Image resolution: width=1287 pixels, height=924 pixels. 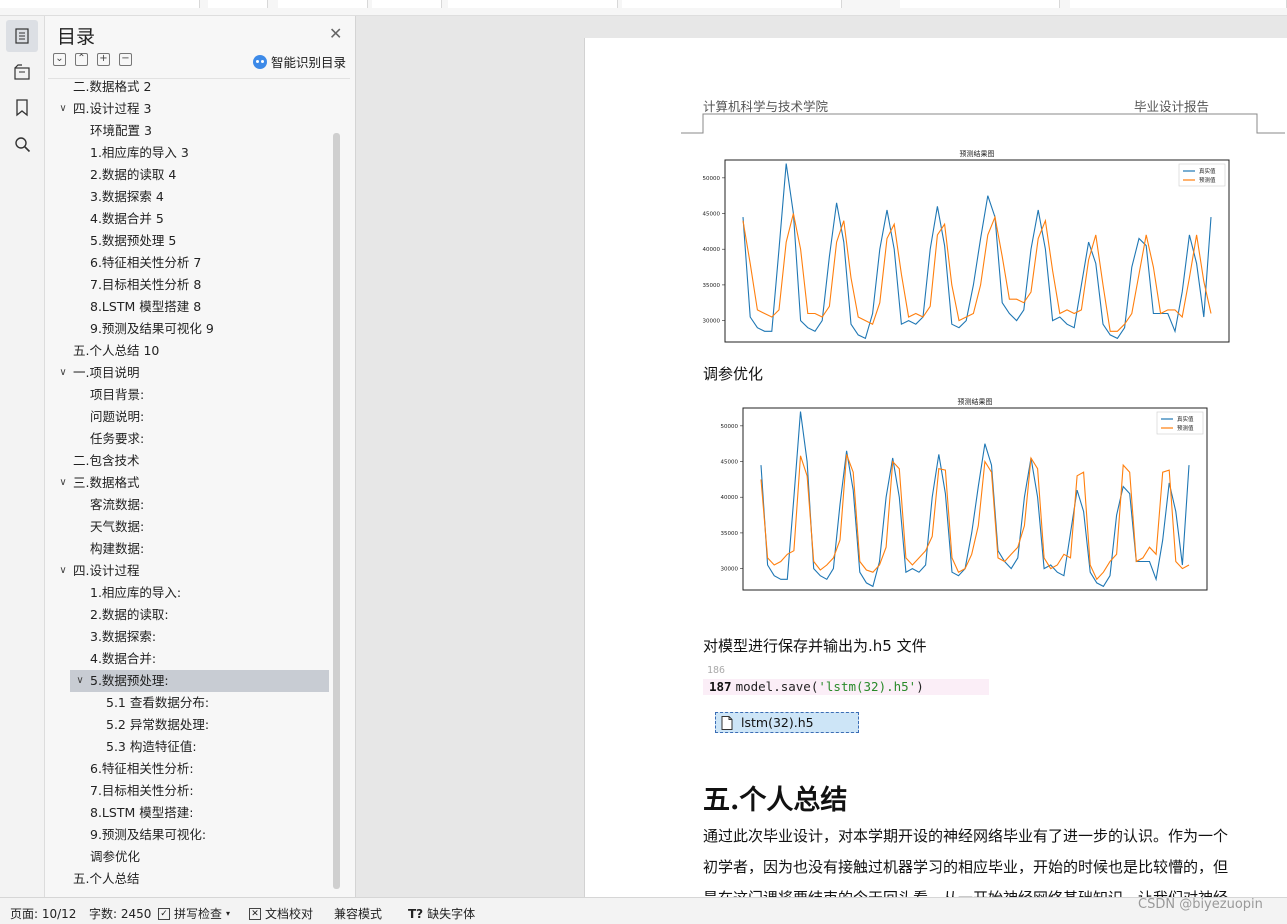 I want to click on search-icon, so click(x=22, y=144).